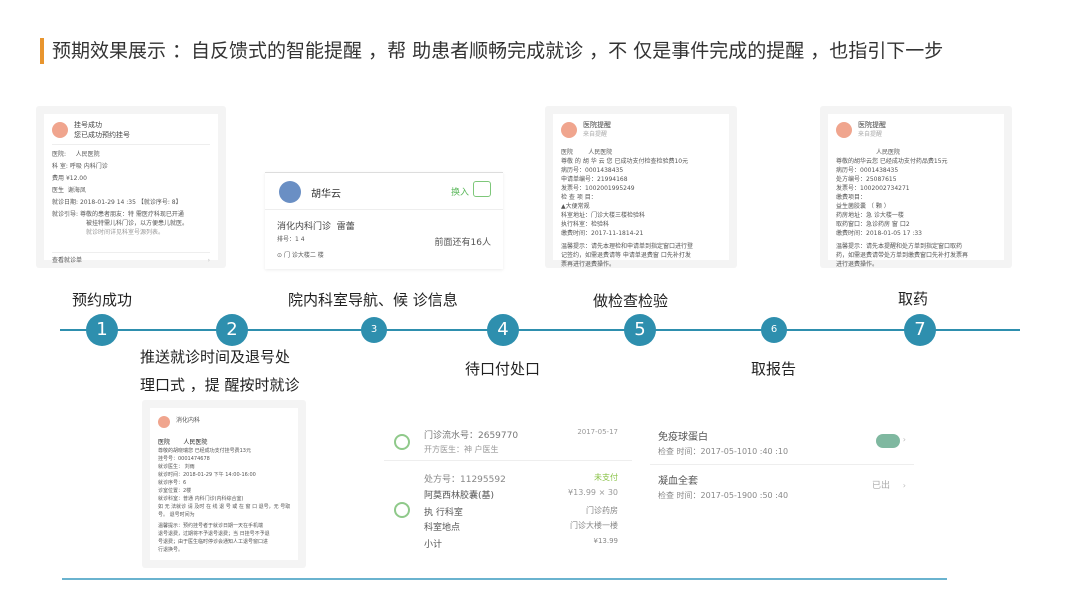 The width and height of the screenshot is (1080, 608). Describe the element at coordinates (220, 385) in the screenshot. I see `step-label-2b: 理口式 ，提 醒按时就诊` at that location.